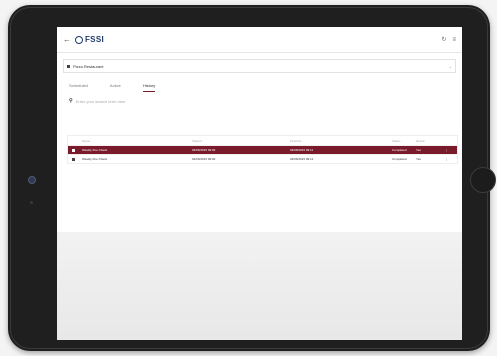  What do you see at coordinates (31, 202) in the screenshot?
I see `sensor-dot` at bounding box center [31, 202].